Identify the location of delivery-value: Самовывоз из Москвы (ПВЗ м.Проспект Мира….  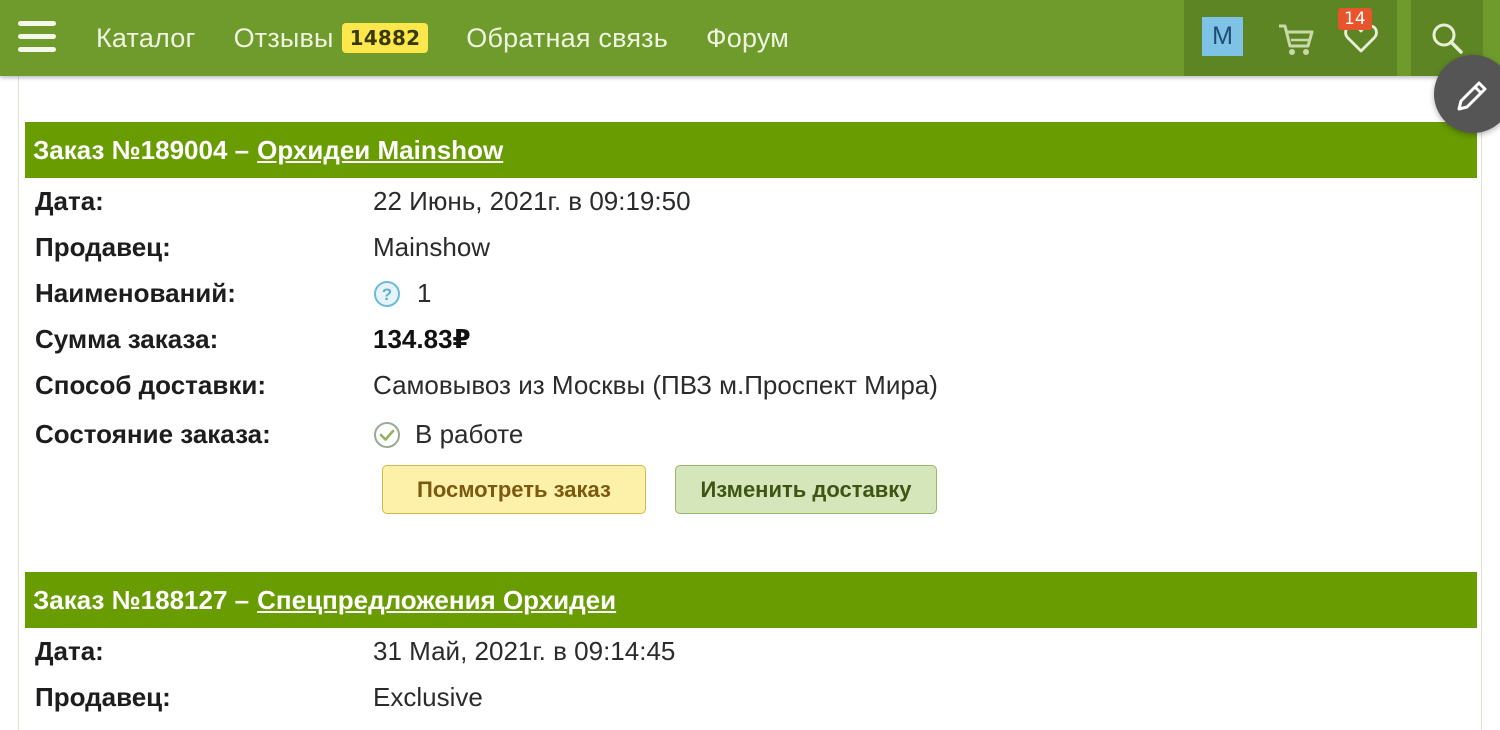
(655, 385).